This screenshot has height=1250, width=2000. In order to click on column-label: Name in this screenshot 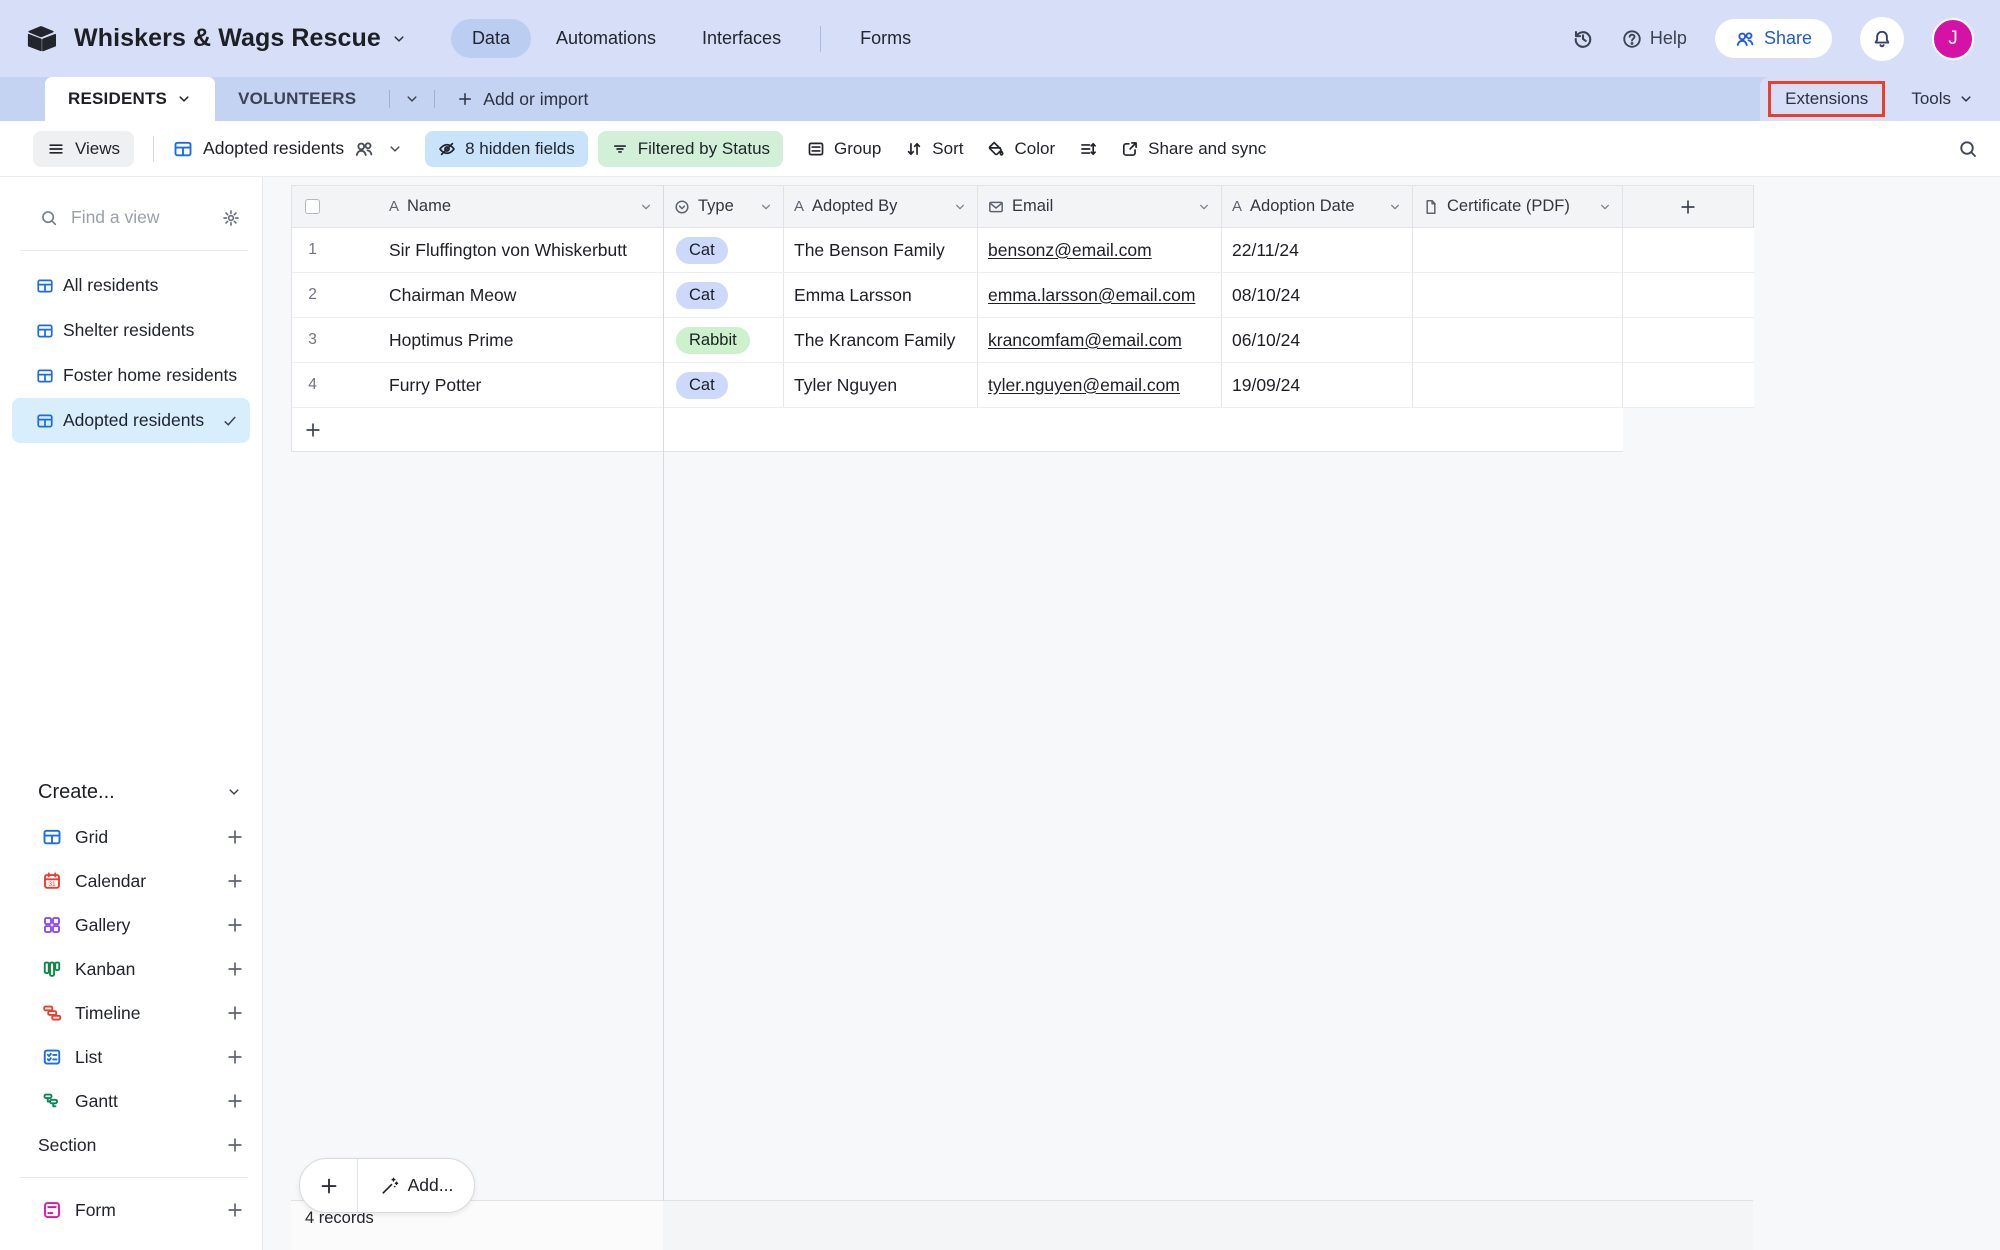, I will do `click(429, 206)`.